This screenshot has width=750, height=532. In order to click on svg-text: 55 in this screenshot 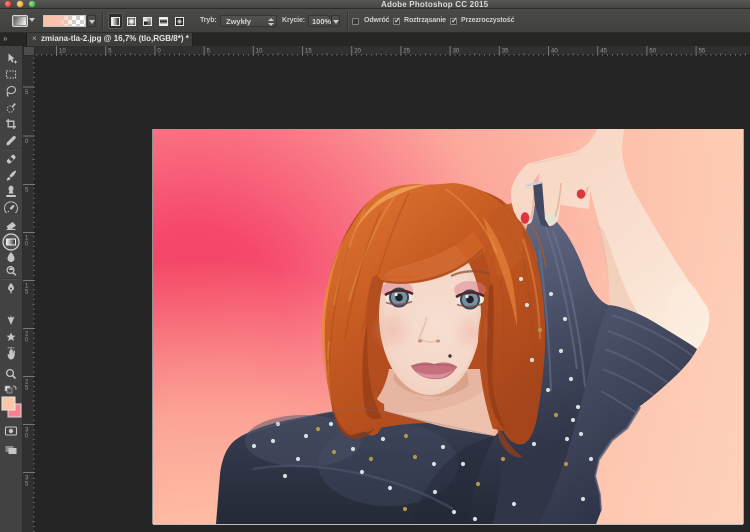, I will do `click(702, 52)`.